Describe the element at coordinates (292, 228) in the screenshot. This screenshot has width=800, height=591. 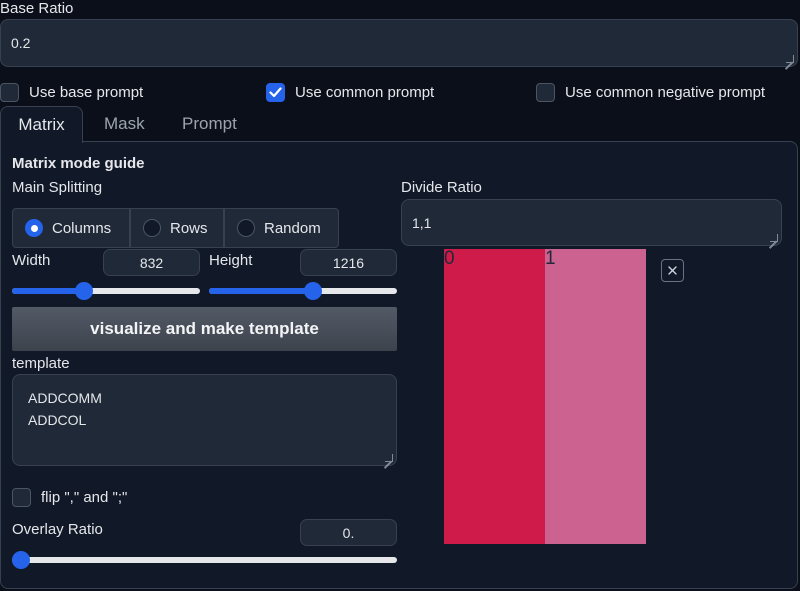
I see `radio-random-label: Random` at that location.